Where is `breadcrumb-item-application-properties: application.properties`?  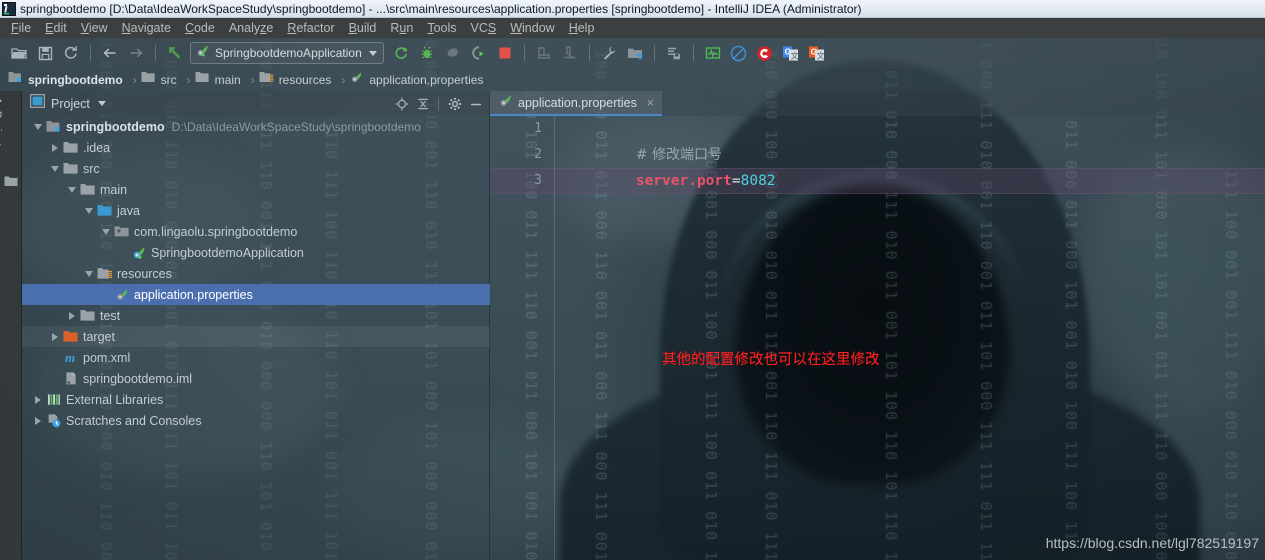 breadcrumb-item-application-properties: application.properties is located at coordinates (417, 79).